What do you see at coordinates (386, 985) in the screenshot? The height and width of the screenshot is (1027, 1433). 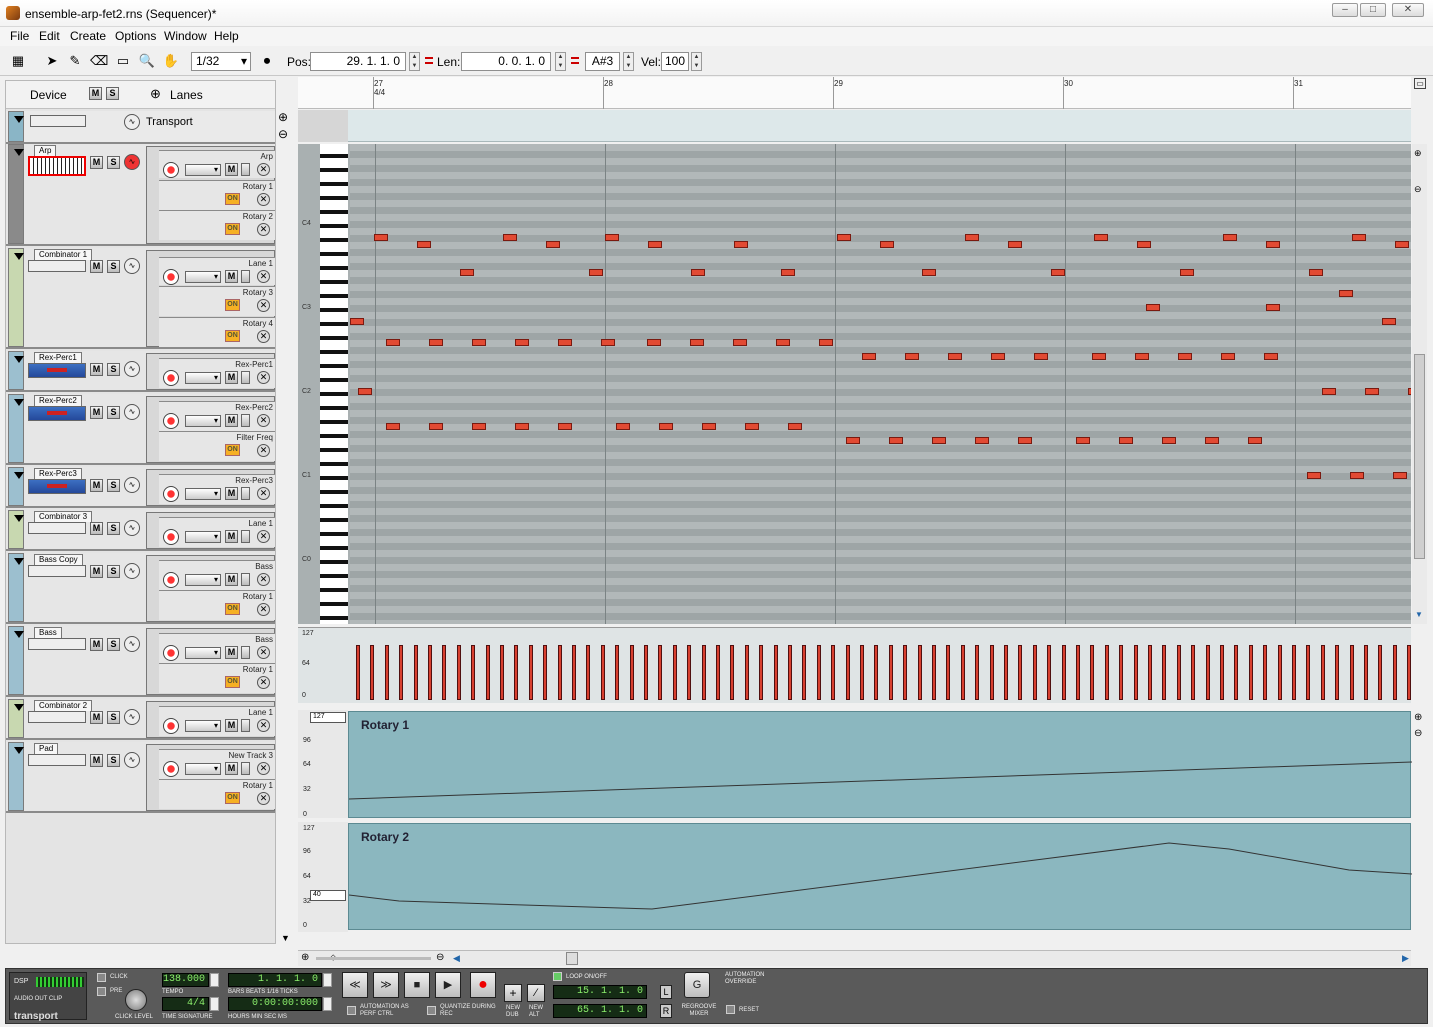 I see `fast-forward-button: ≫` at bounding box center [386, 985].